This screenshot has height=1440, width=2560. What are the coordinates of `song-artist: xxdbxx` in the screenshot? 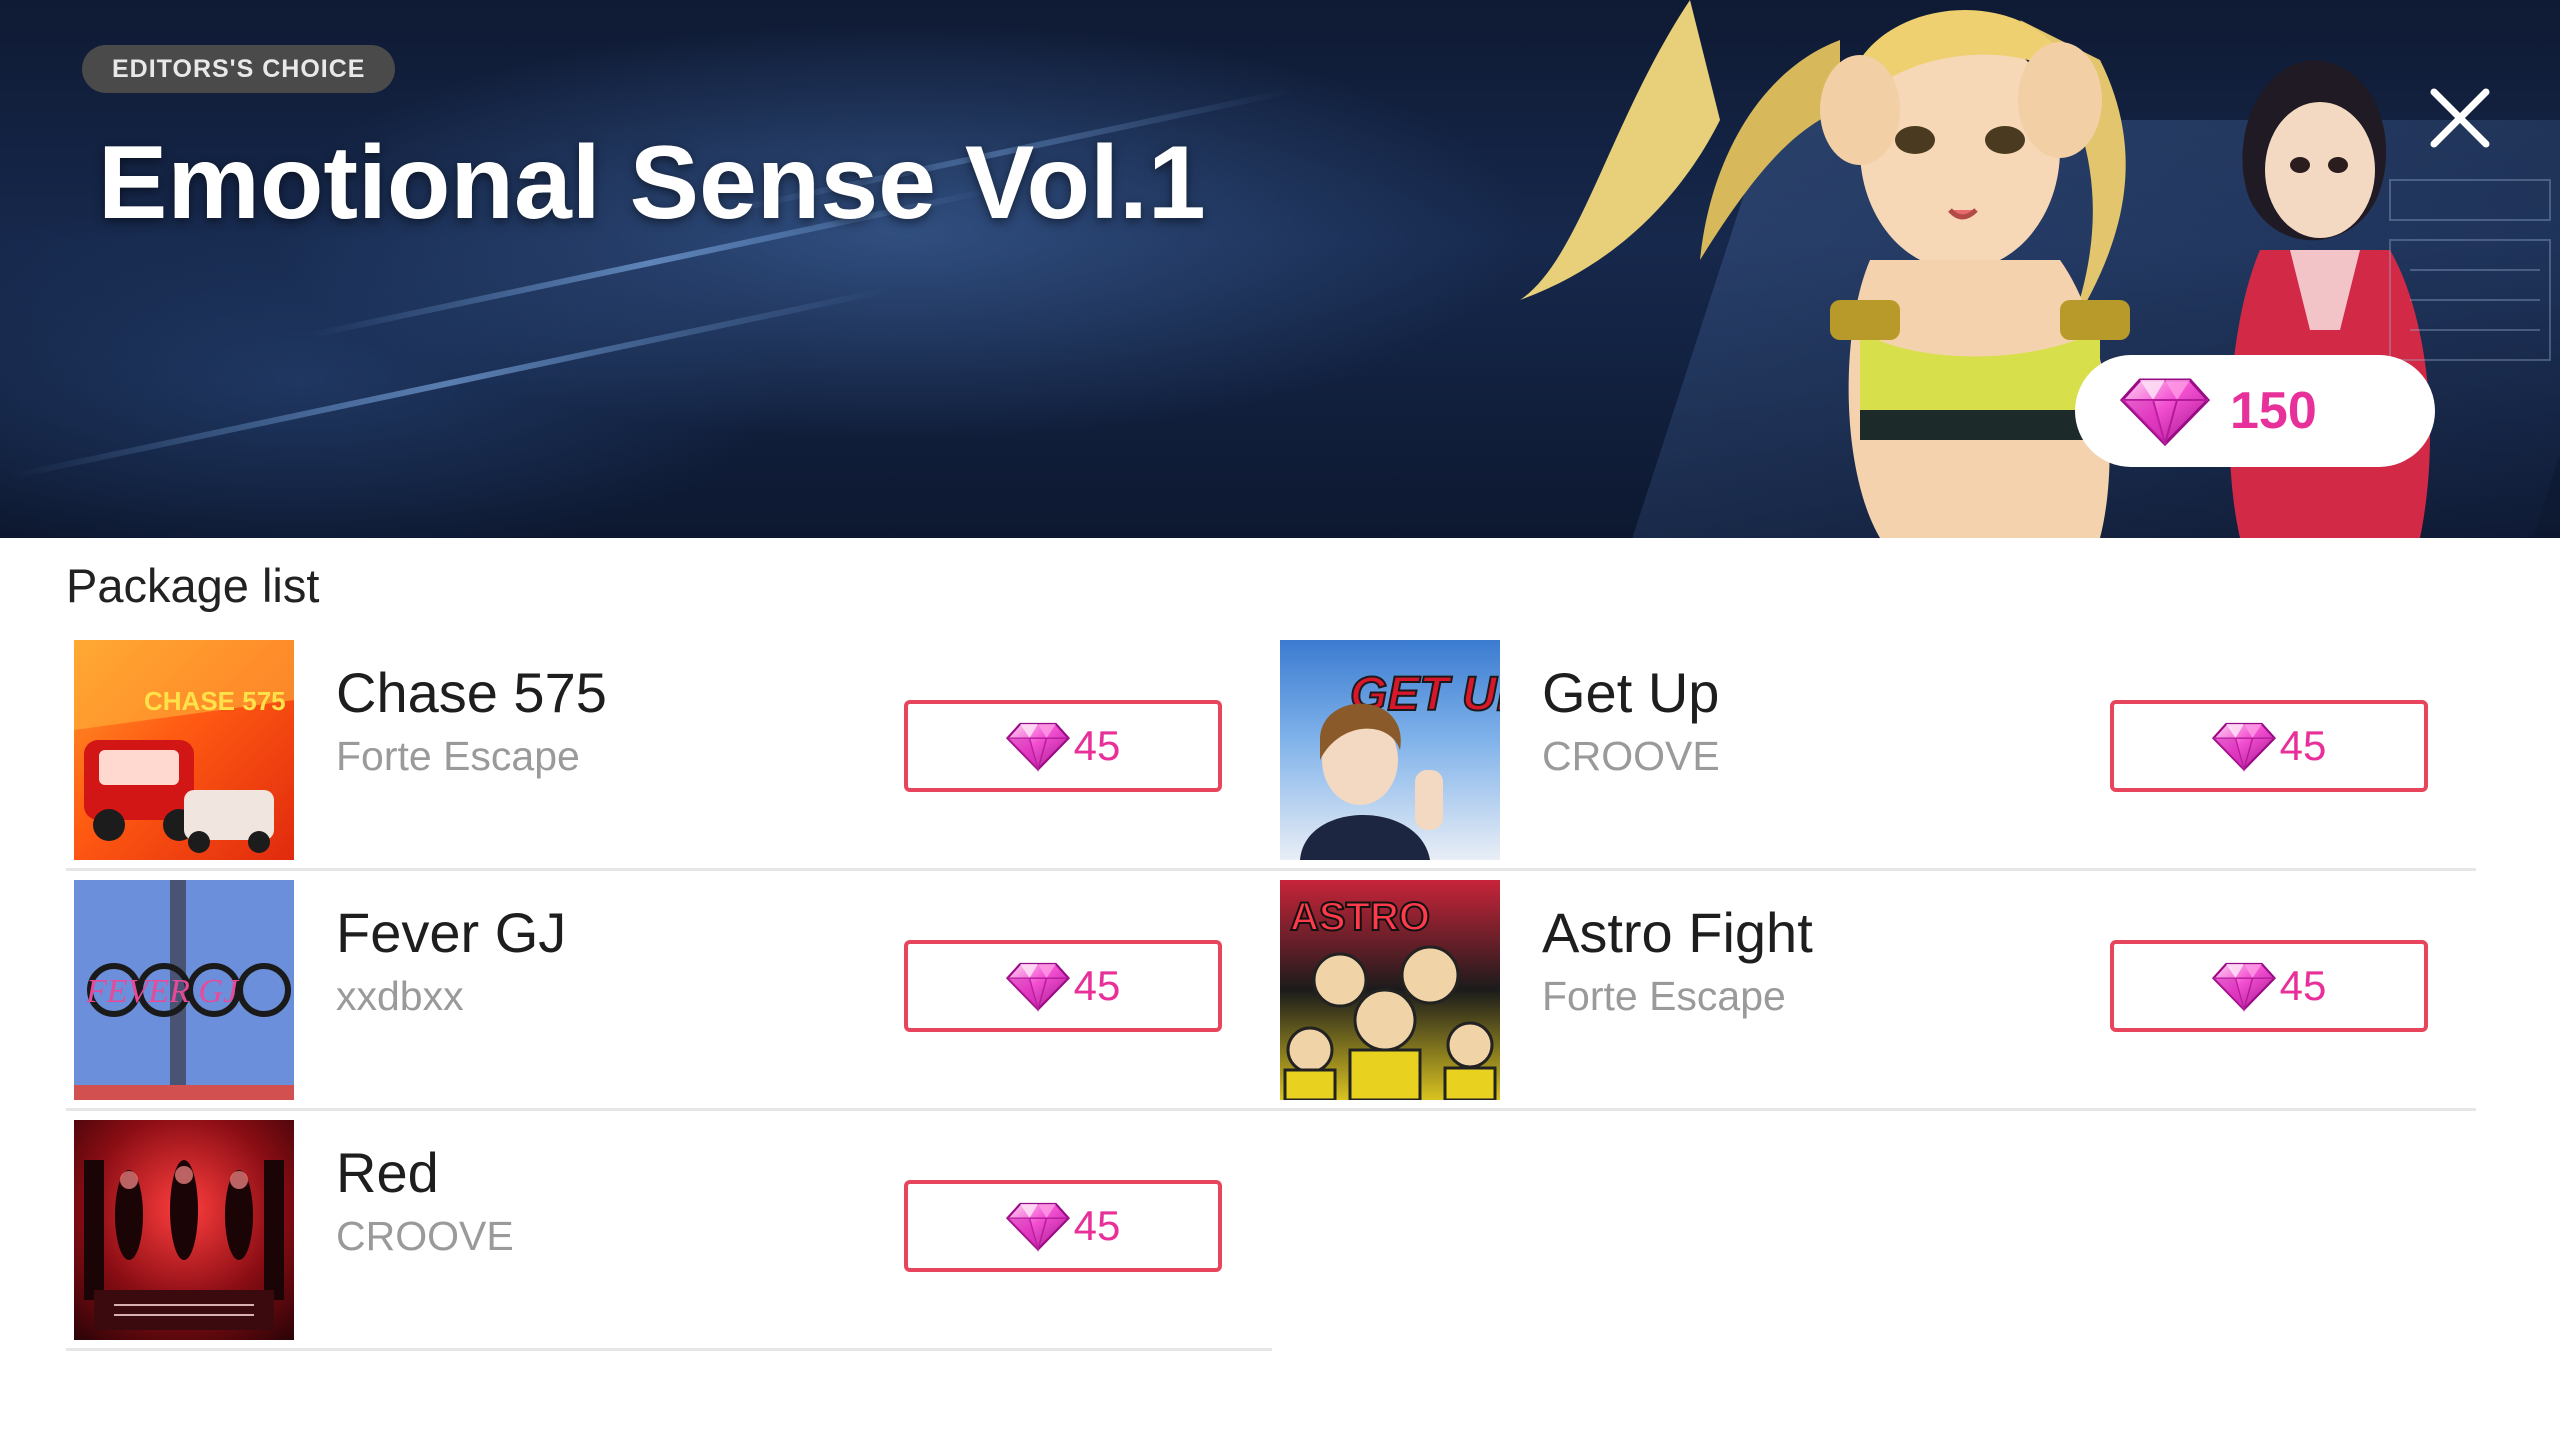 It's located at (400, 996).